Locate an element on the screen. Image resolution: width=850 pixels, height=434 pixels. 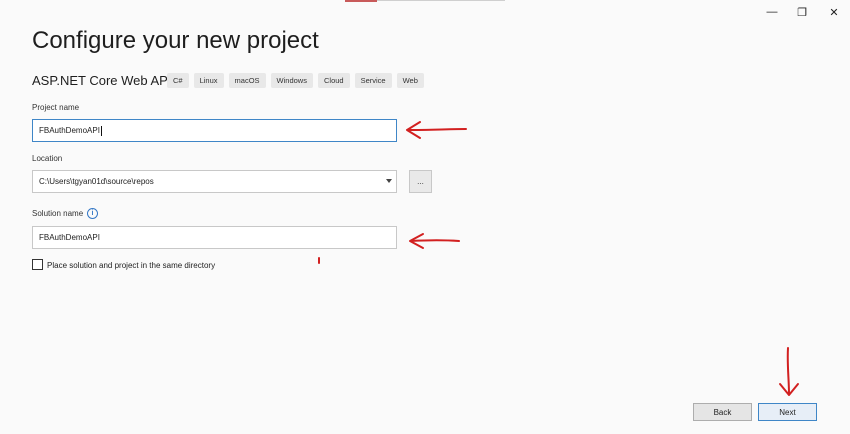
tag-web: Web is located at coordinates (410, 80).